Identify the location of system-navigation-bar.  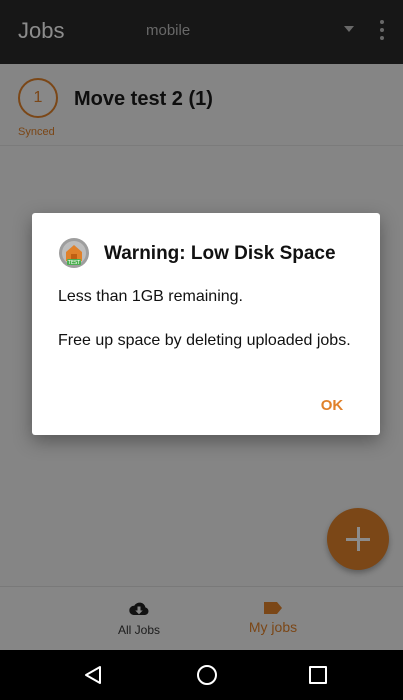
(201, 675).